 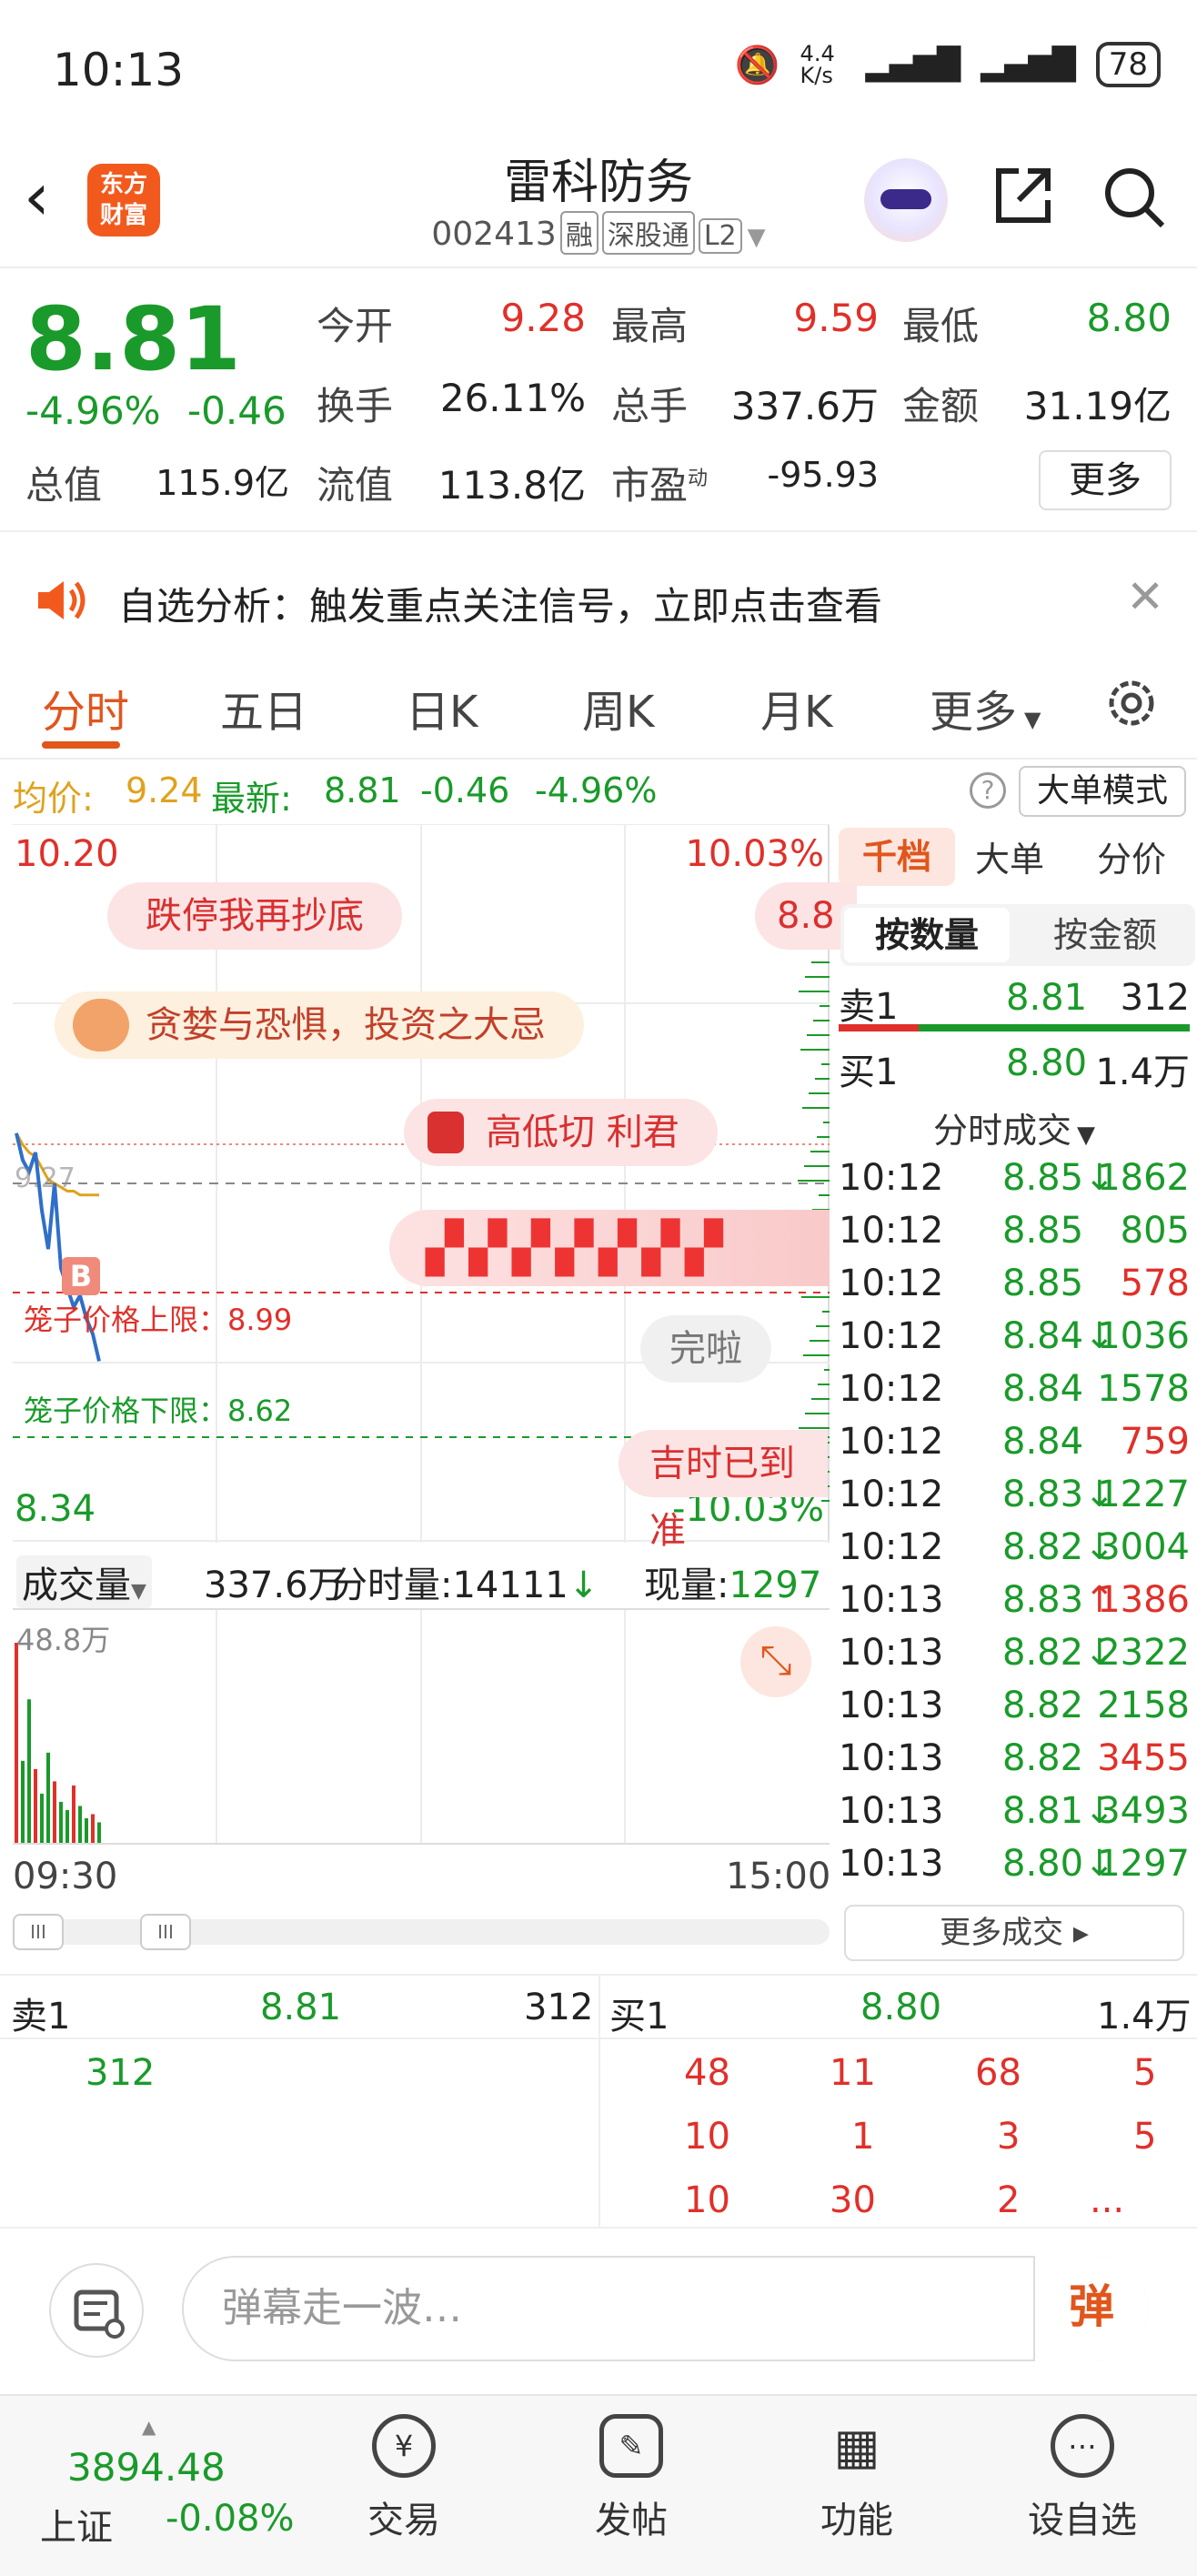 I want to click on status-bar: 10:13 🔕 4.4 K/s ▂▄▆█ ▂▄▆█ 78, so click(x=598, y=68).